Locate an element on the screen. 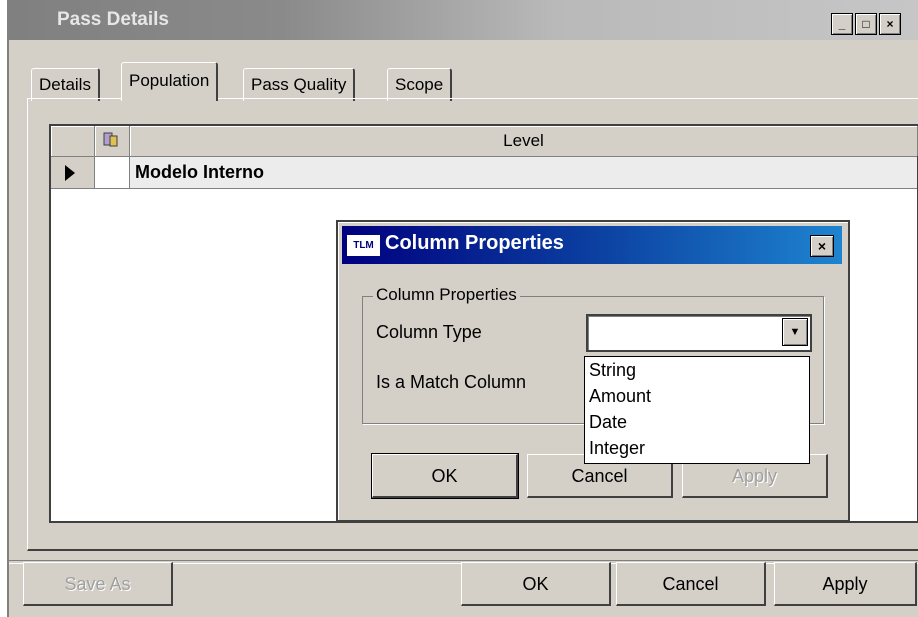 This screenshot has height=617, width=918. table-row: Modelo Interno is located at coordinates (484, 173).